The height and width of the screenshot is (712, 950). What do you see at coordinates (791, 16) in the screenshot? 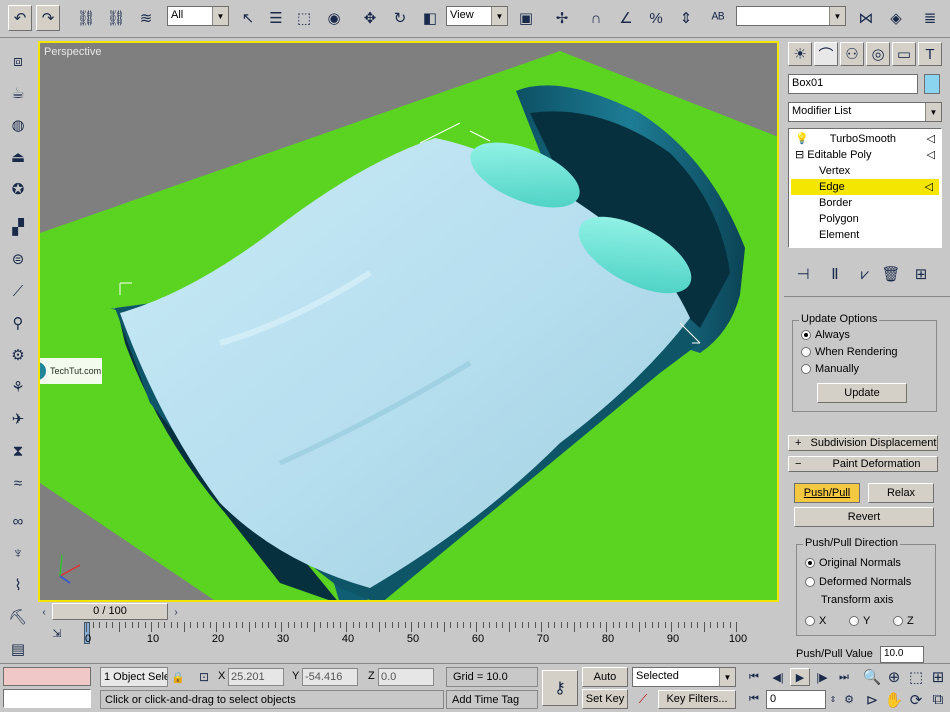
I see `named-selection-dropdown: ▼` at bounding box center [791, 16].